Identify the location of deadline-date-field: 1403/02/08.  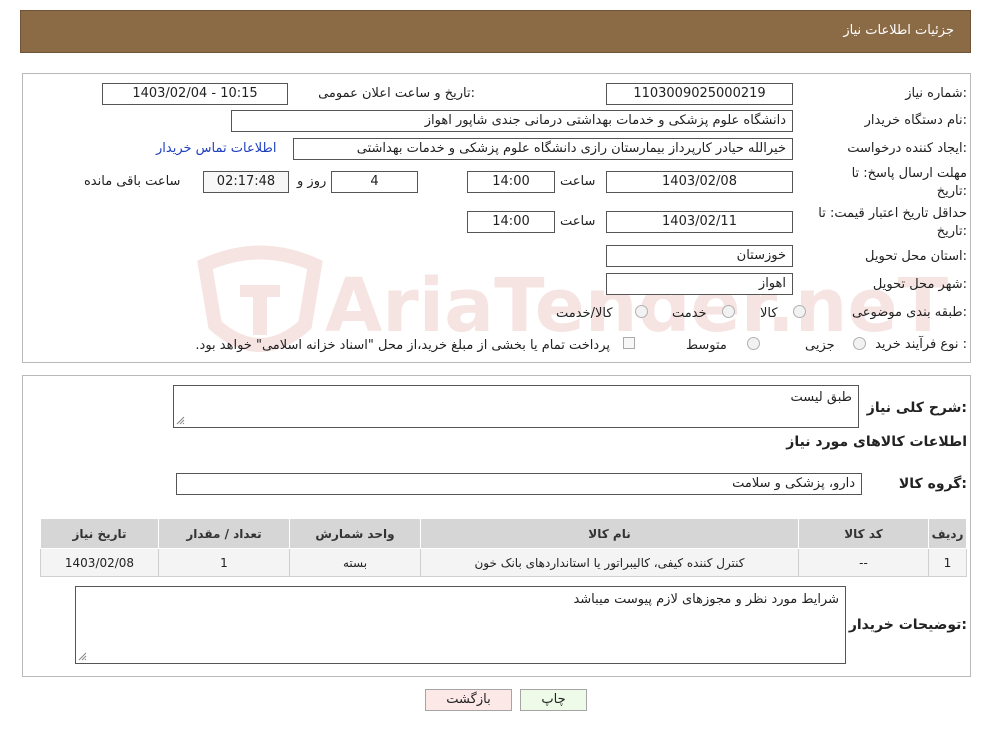
(699, 182).